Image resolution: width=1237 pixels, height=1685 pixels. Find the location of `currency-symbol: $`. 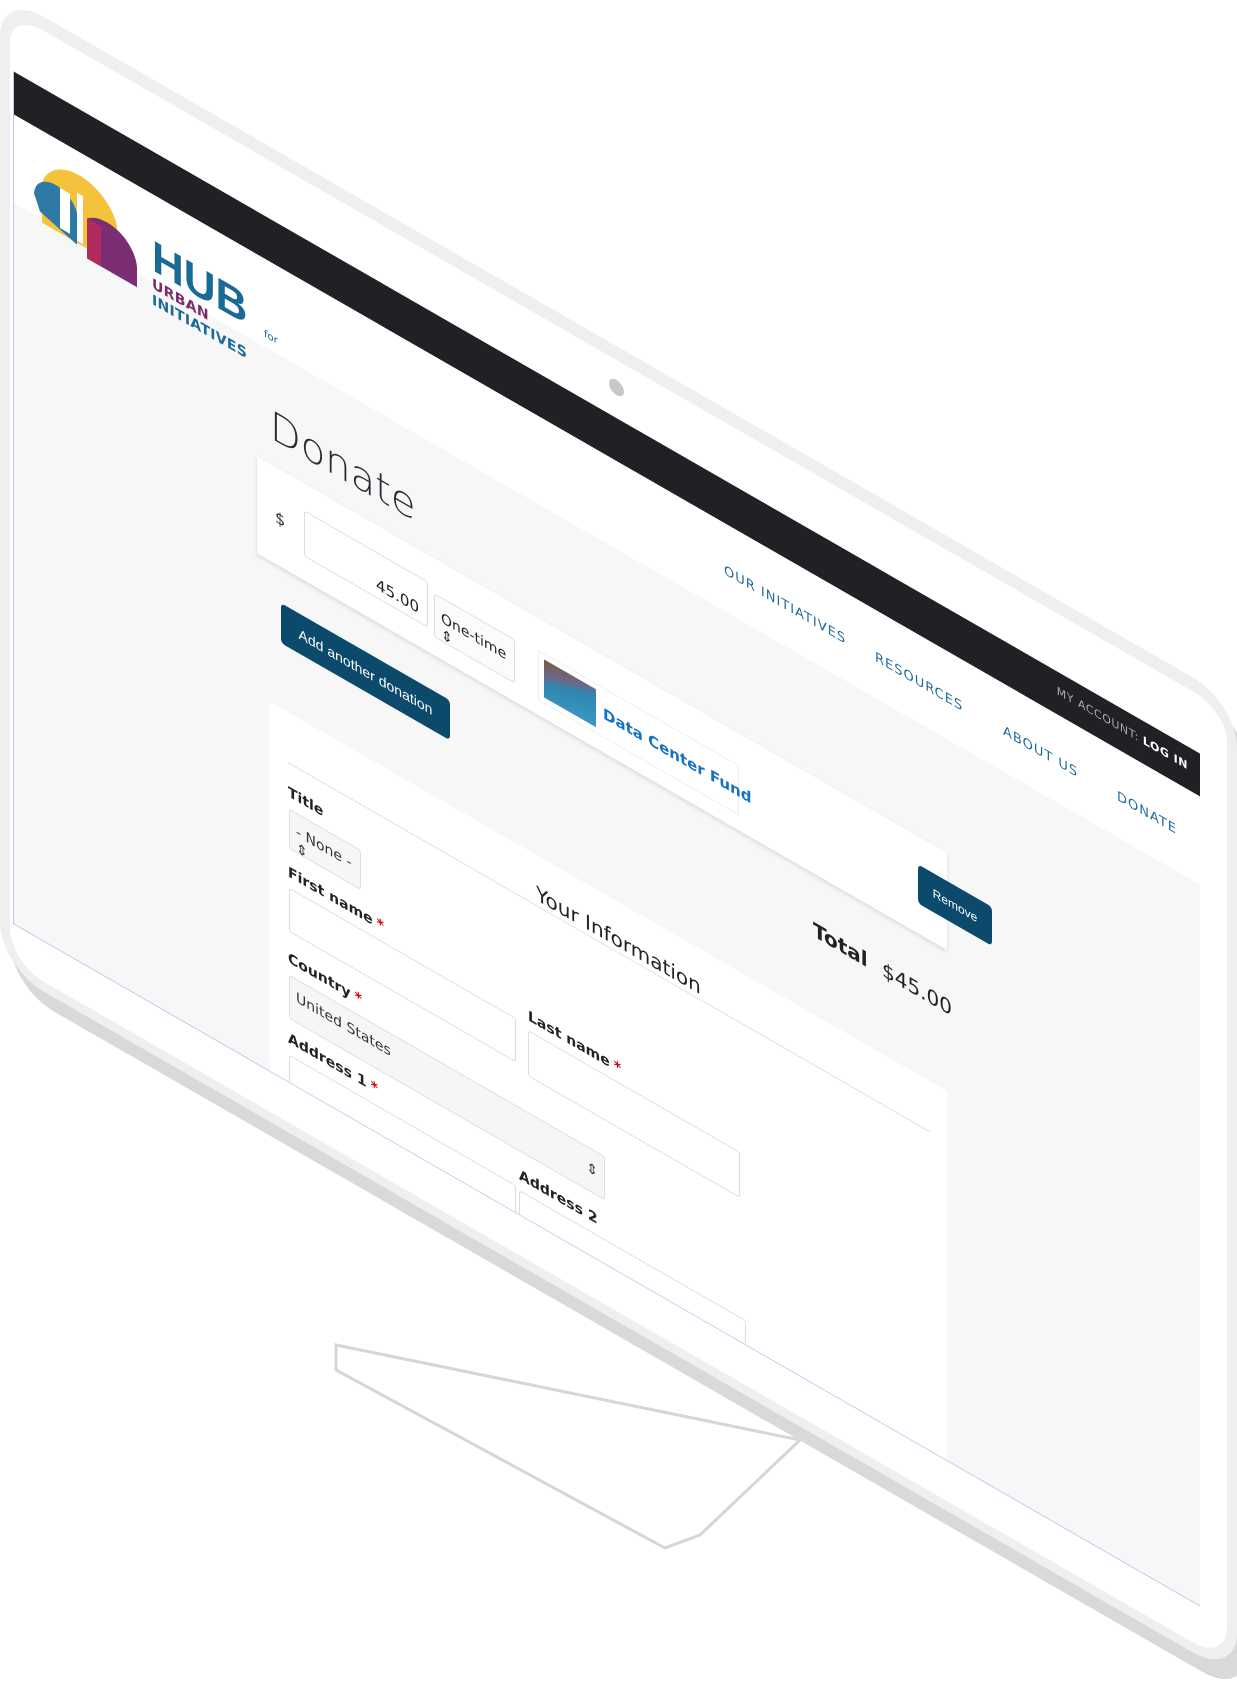

currency-symbol: $ is located at coordinates (280, 519).